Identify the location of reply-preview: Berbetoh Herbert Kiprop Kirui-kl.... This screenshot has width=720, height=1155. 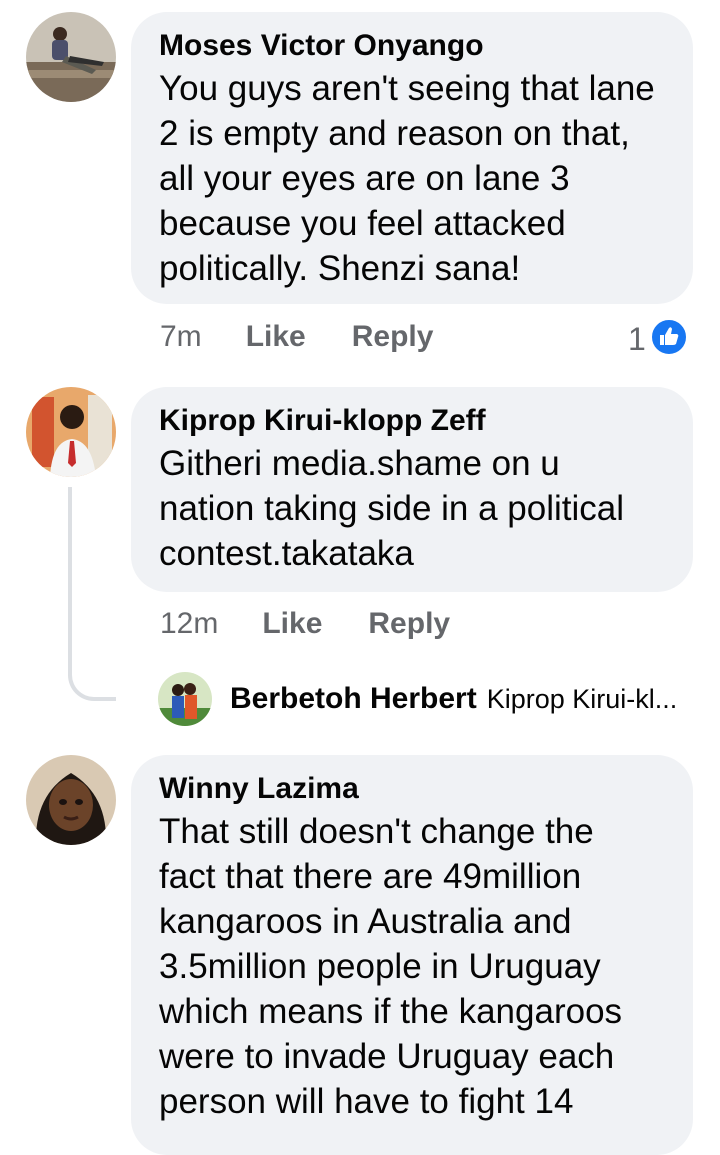
(417, 699).